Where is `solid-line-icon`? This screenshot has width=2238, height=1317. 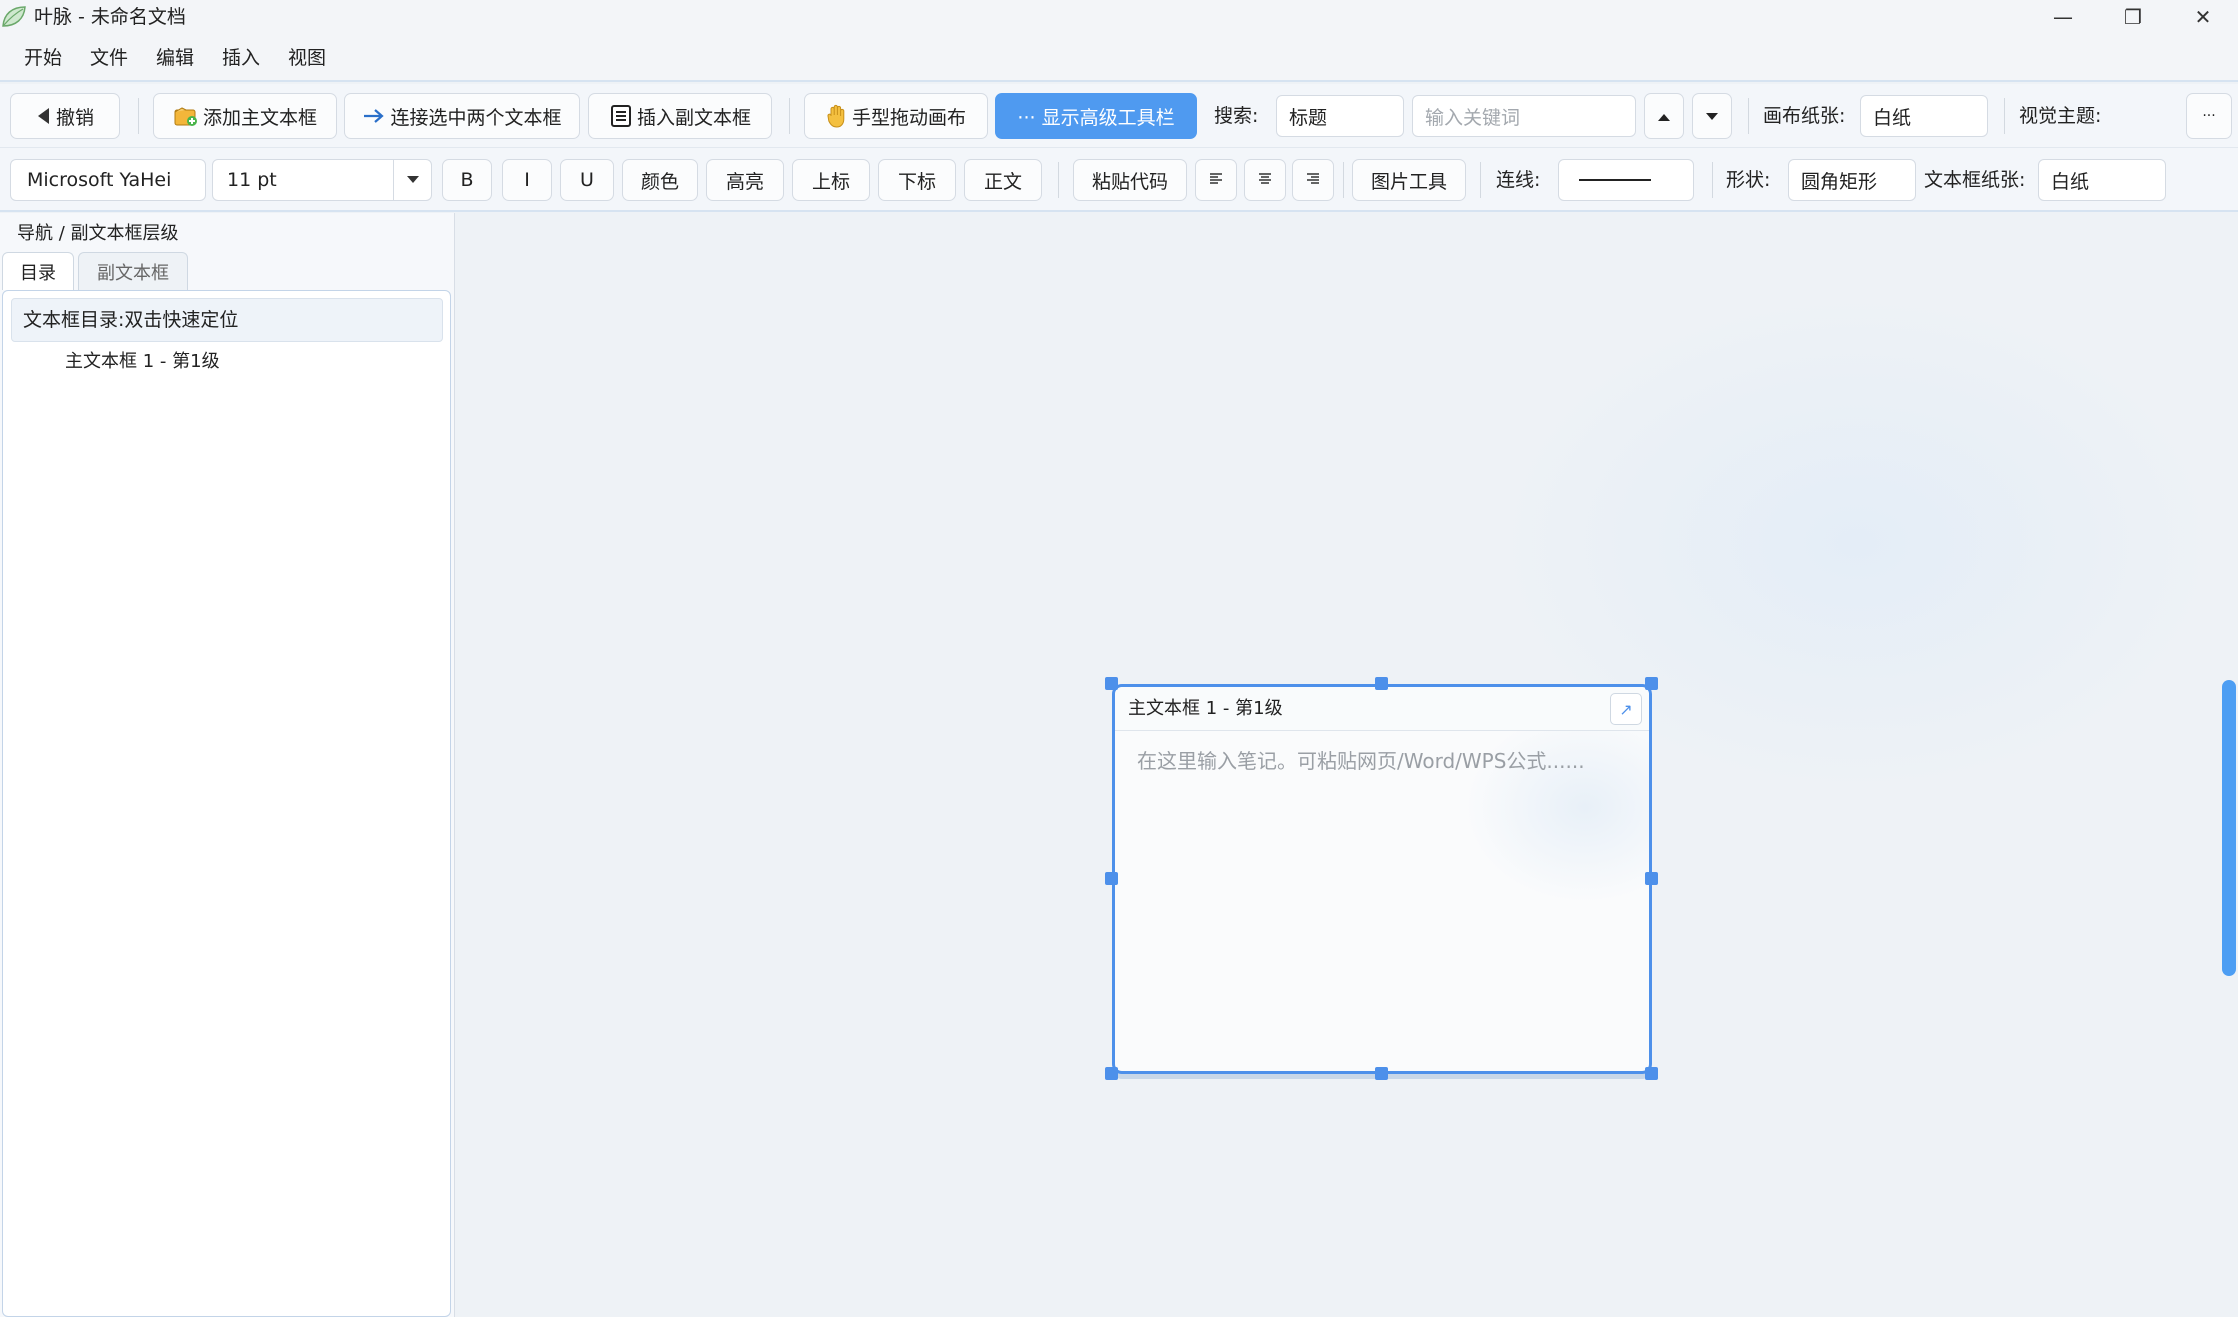 solid-line-icon is located at coordinates (1615, 180).